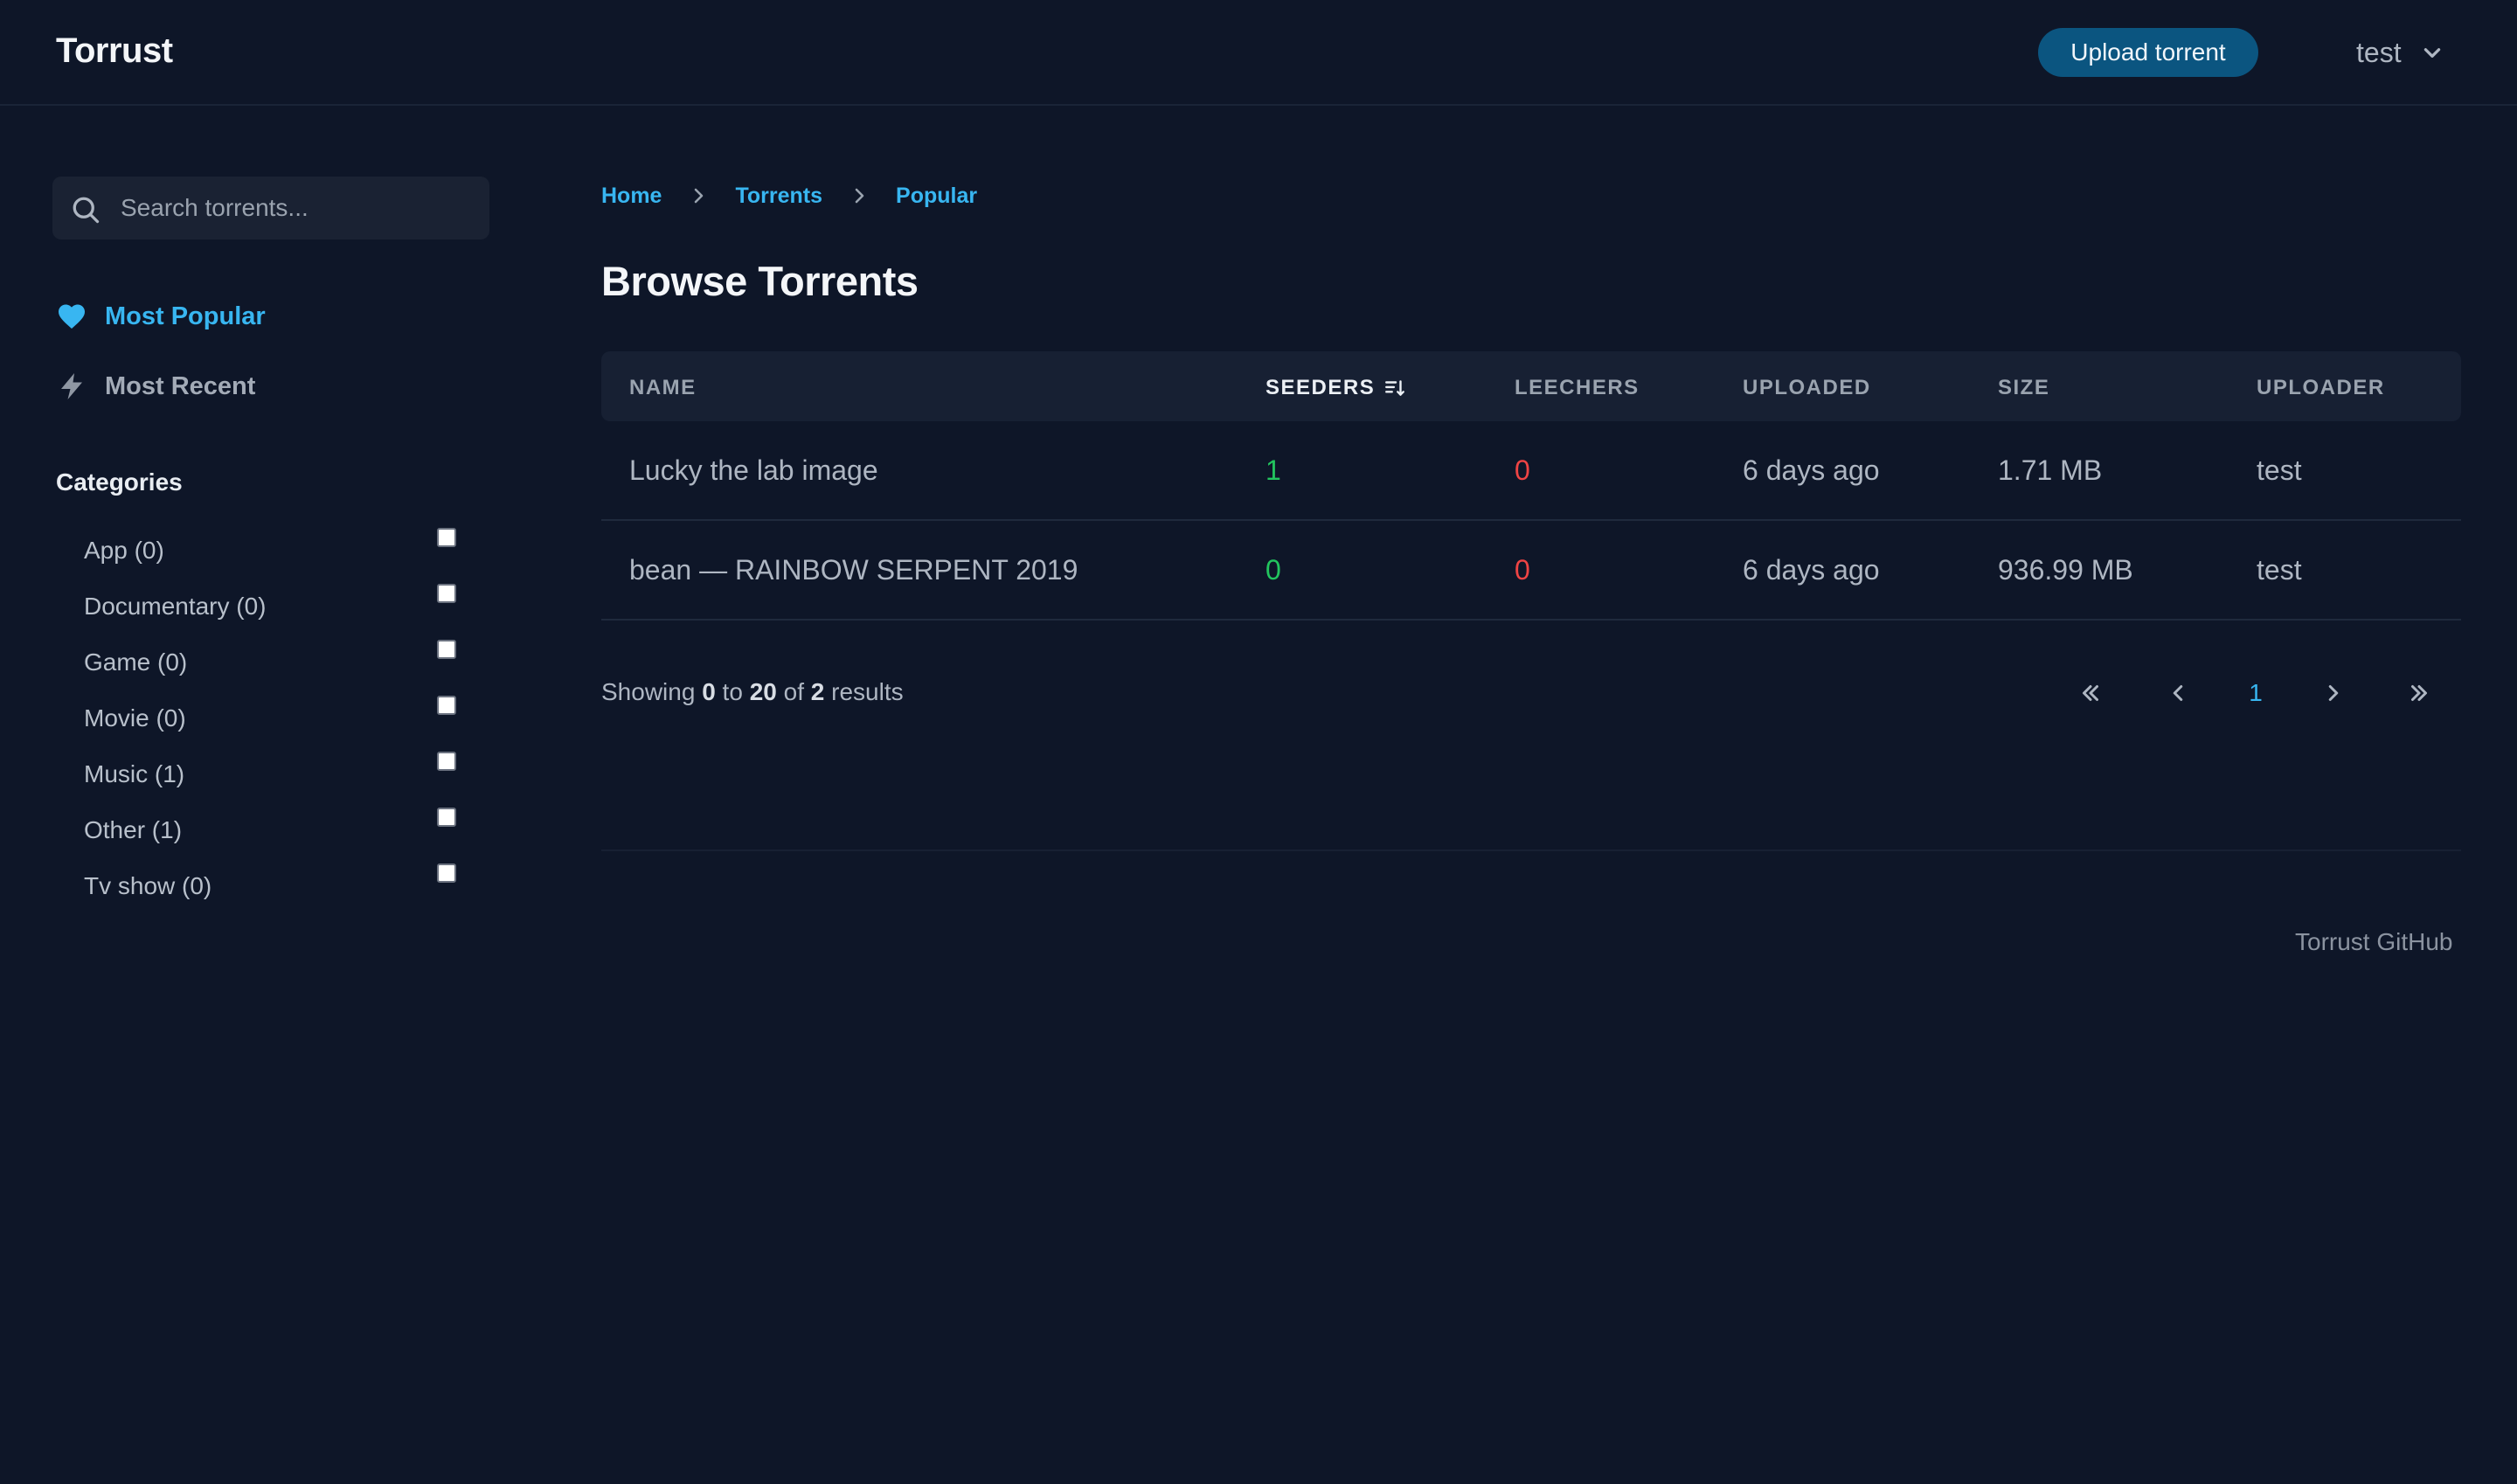  I want to click on column-header-uploaded: UPLOADED, so click(1807, 388).